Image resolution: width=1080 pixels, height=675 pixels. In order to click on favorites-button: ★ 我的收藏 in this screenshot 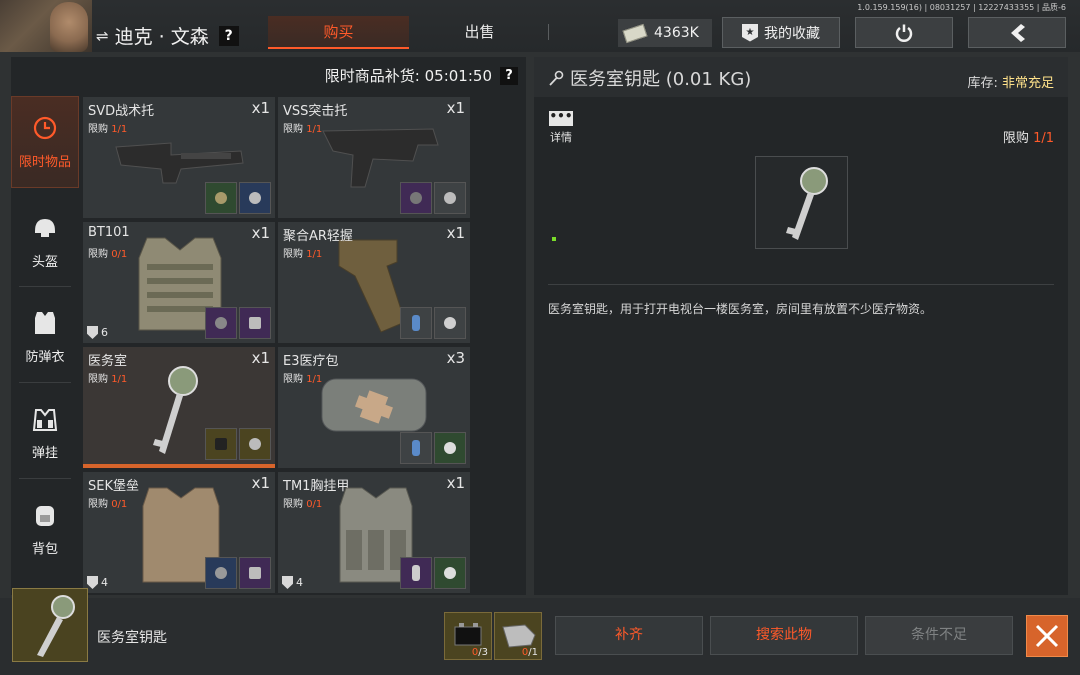, I will do `click(781, 32)`.